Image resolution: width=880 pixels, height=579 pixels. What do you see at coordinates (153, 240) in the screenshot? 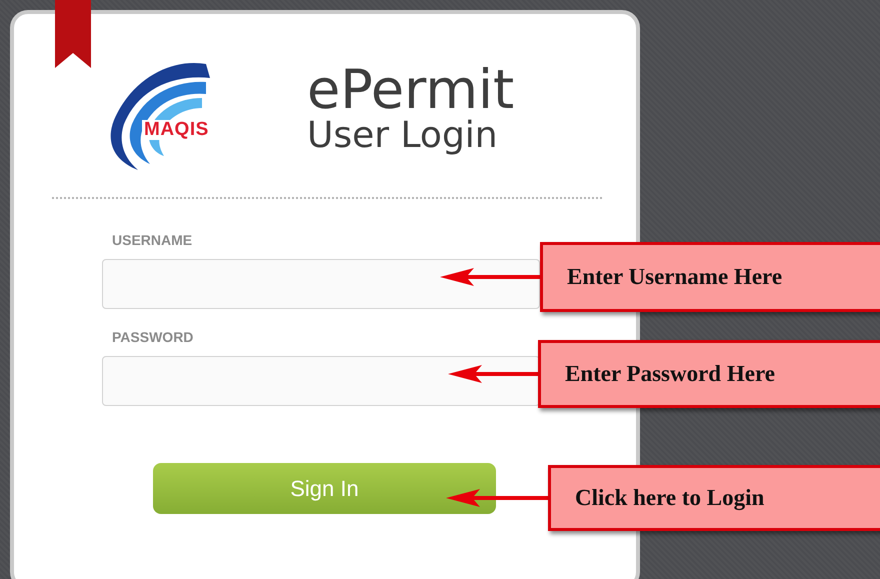
I see `field-label: USERNAME` at bounding box center [153, 240].